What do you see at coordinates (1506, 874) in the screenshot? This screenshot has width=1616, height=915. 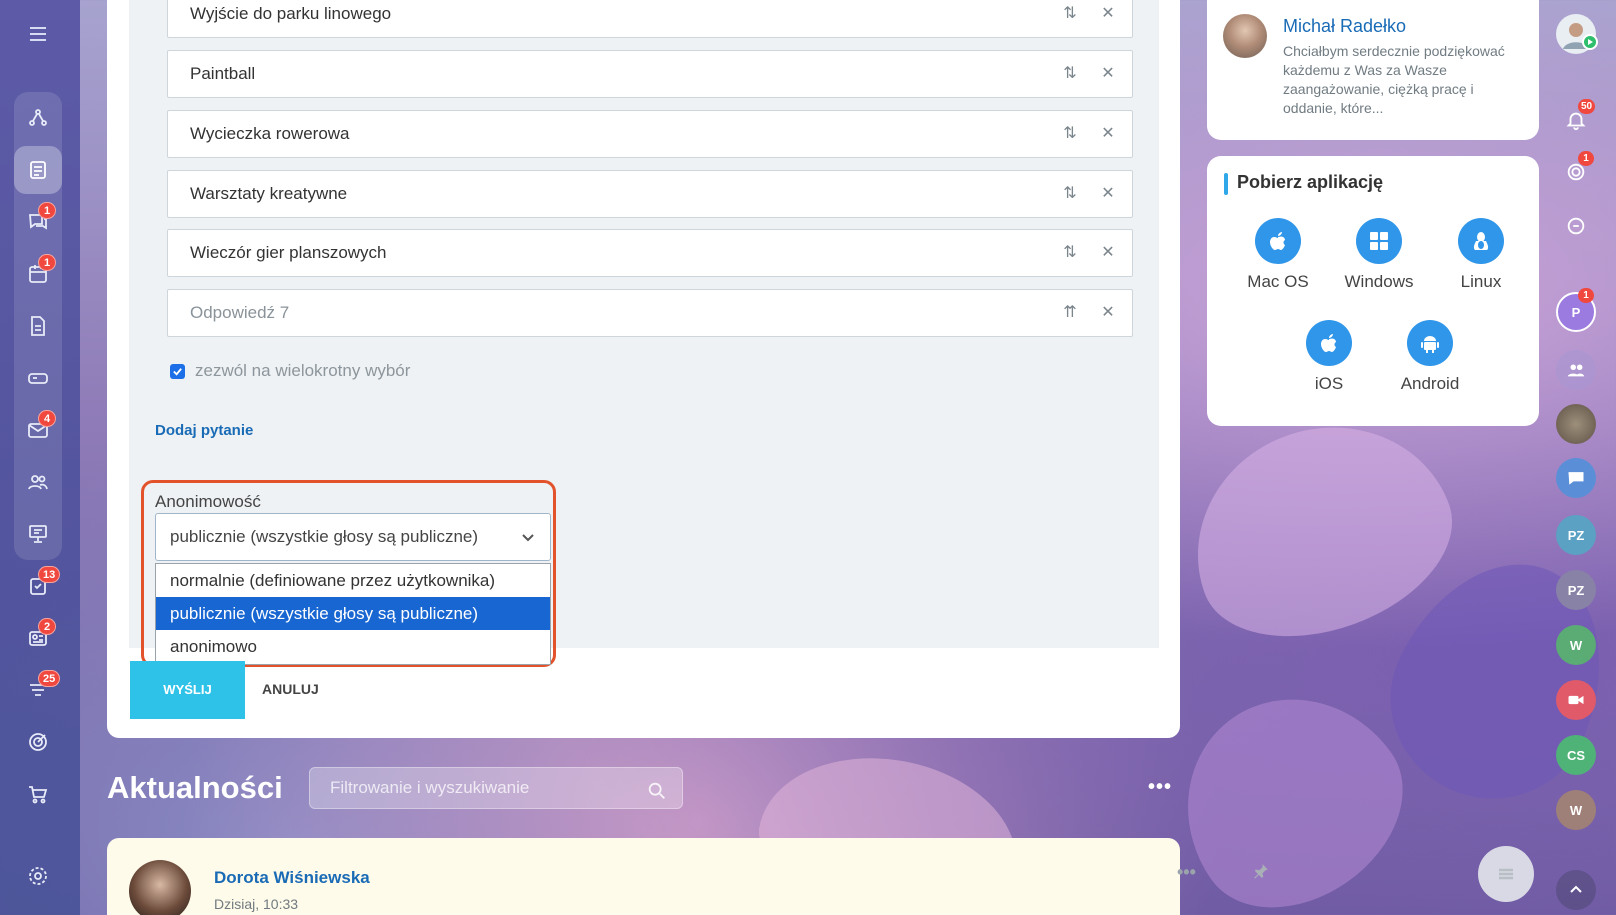 I see `feed-menu-button` at bounding box center [1506, 874].